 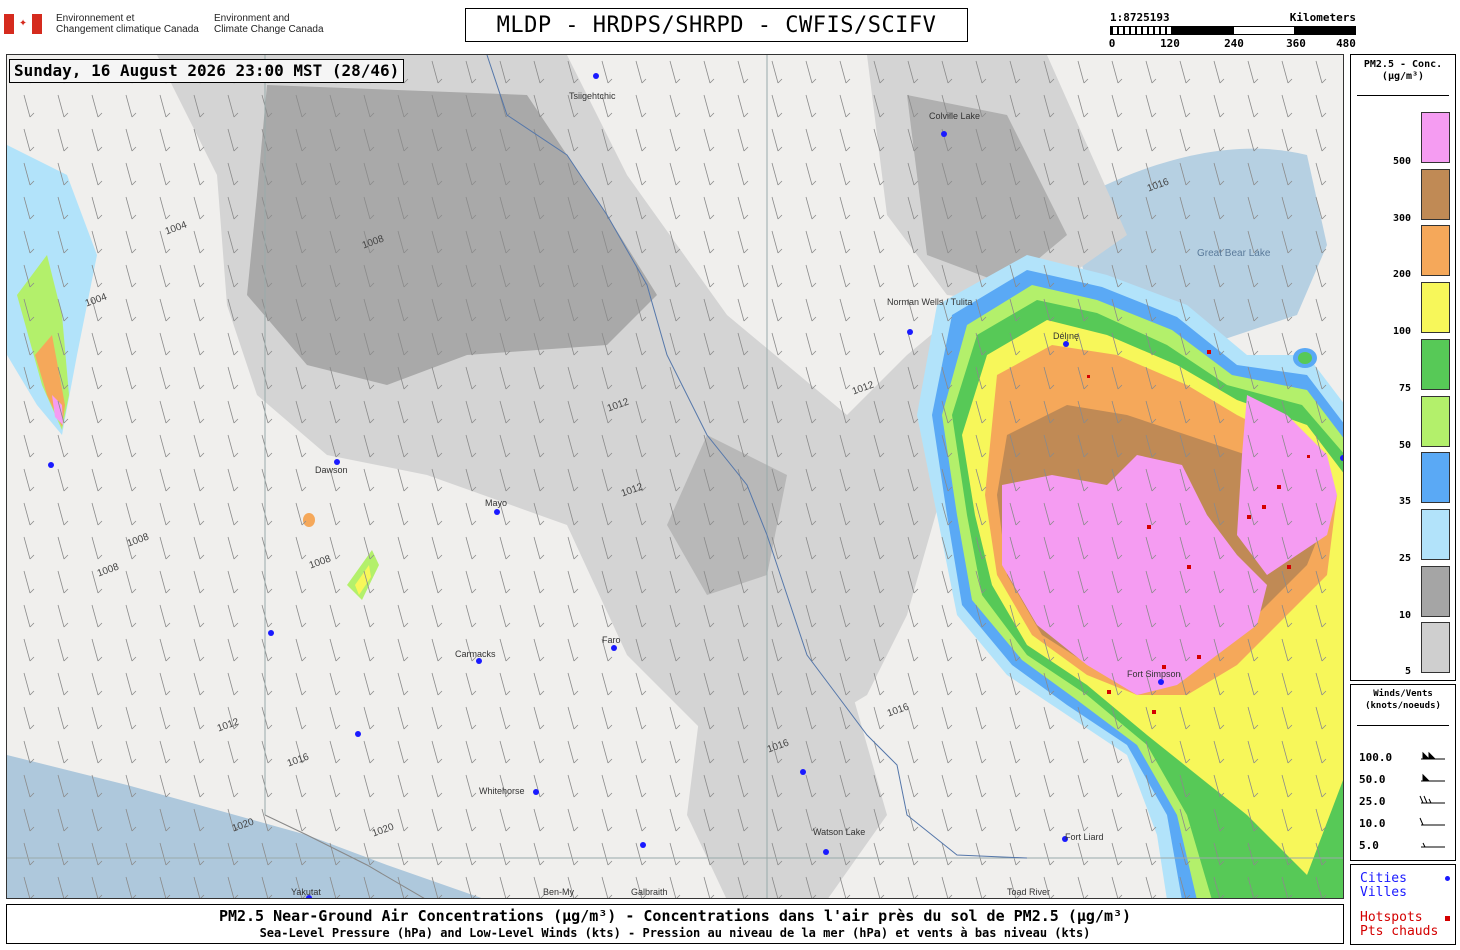 What do you see at coordinates (1401, 332) in the screenshot?
I see `legend-swatch-label: 100` at bounding box center [1401, 332].